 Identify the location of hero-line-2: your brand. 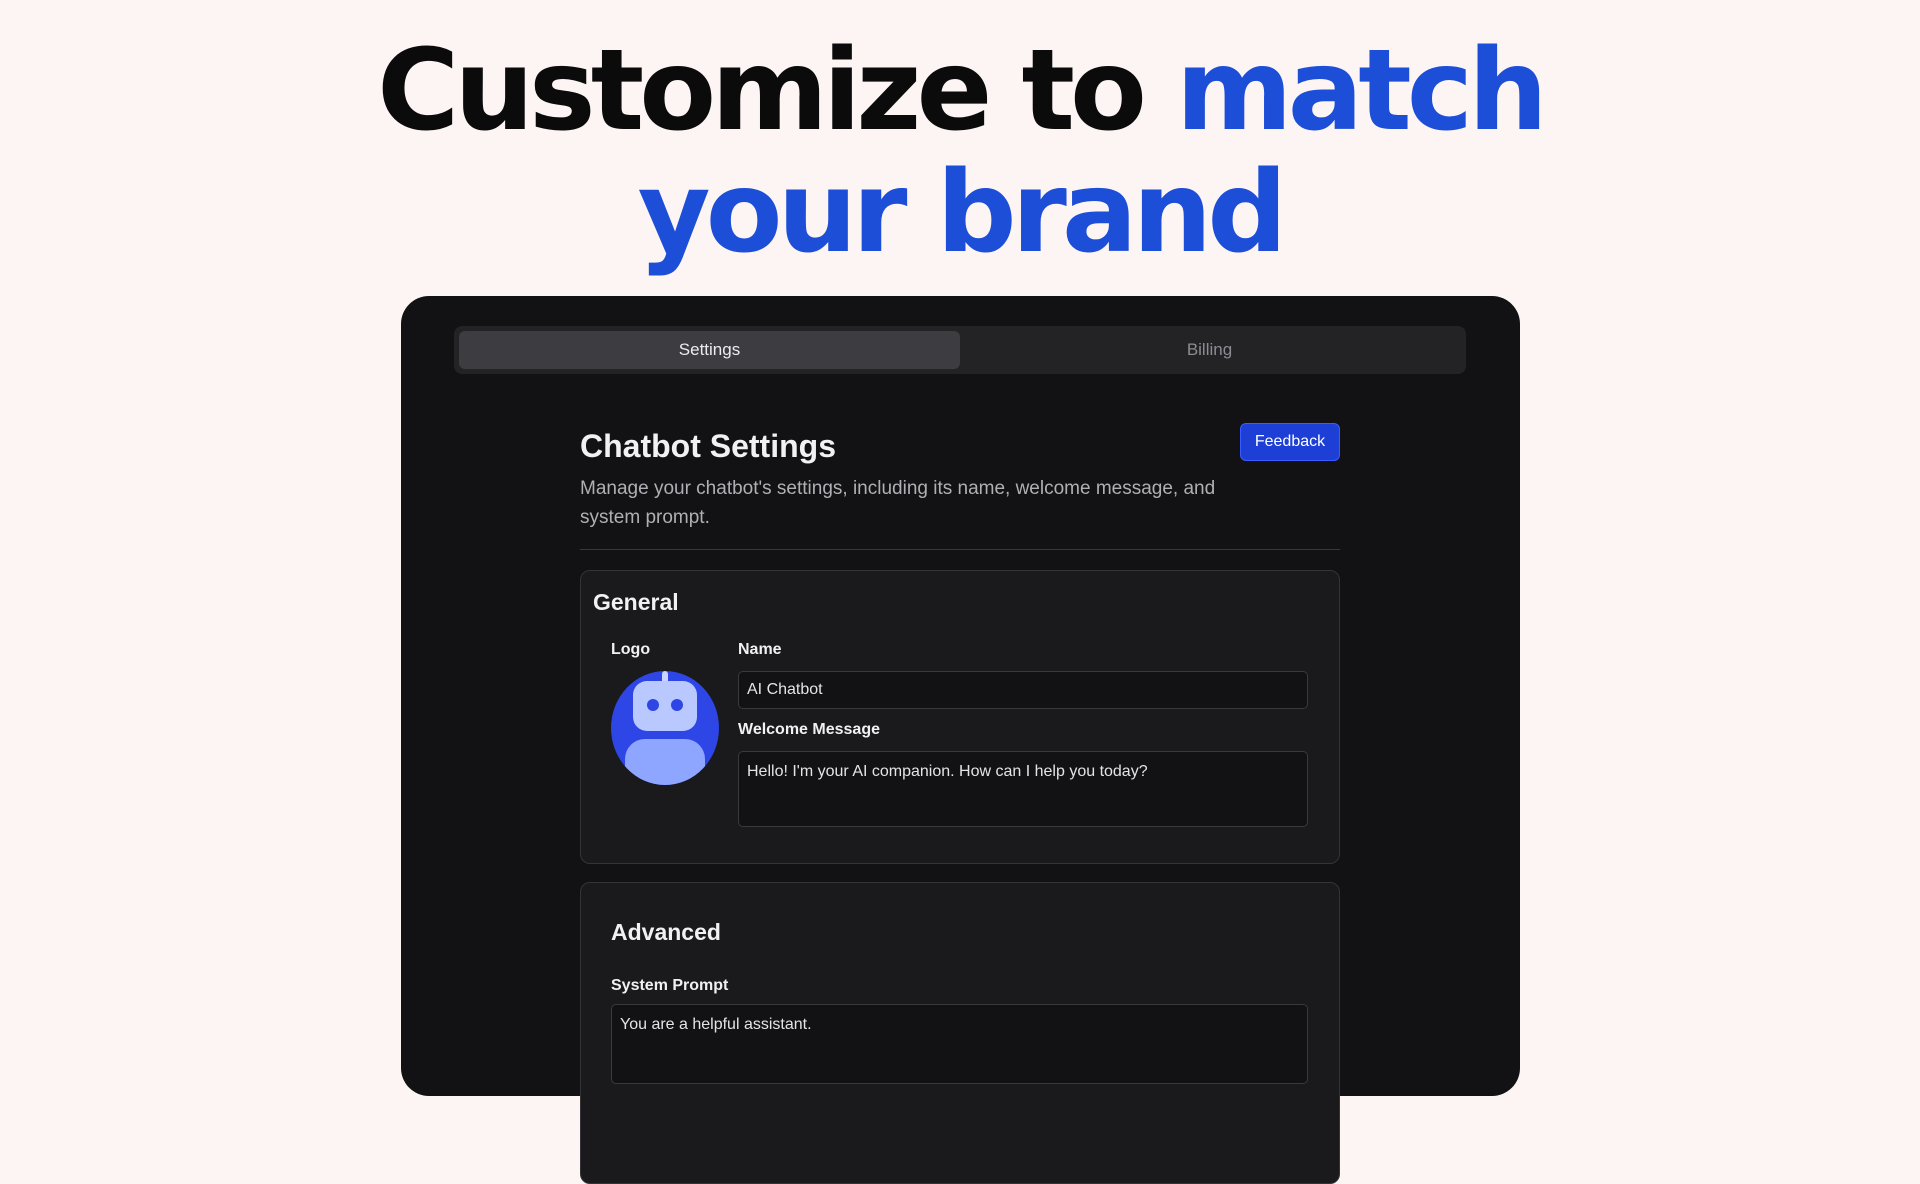
(962, 213).